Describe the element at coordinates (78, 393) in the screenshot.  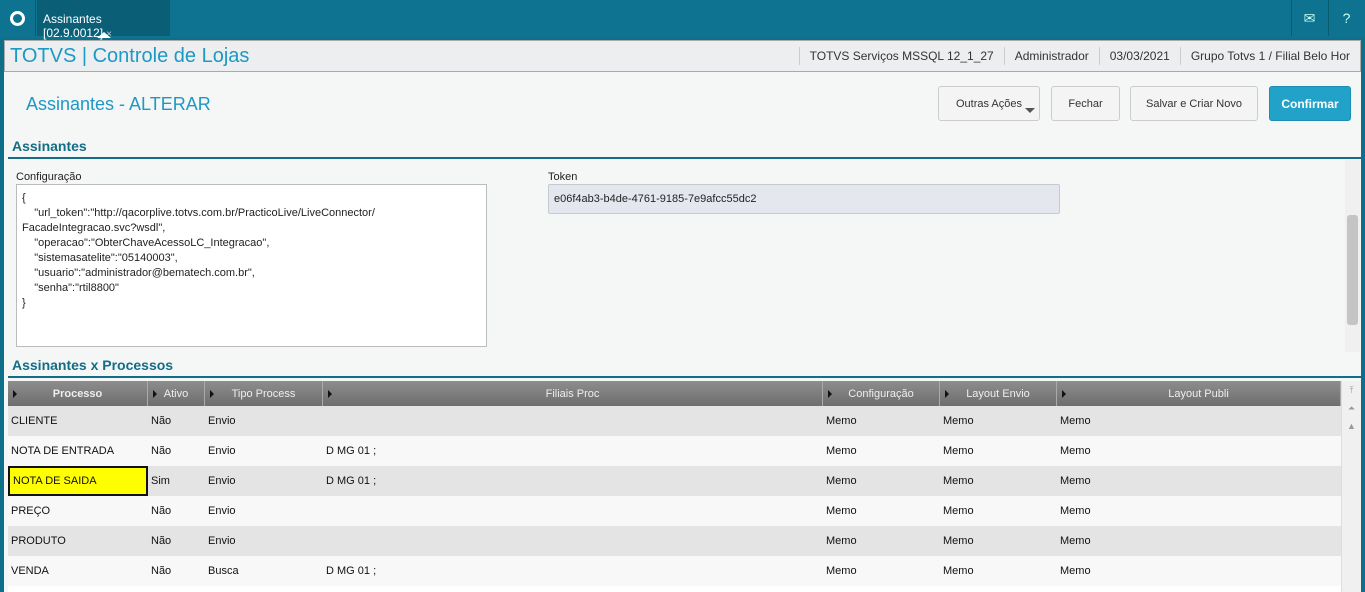
I see `col-processo: Processo` at that location.